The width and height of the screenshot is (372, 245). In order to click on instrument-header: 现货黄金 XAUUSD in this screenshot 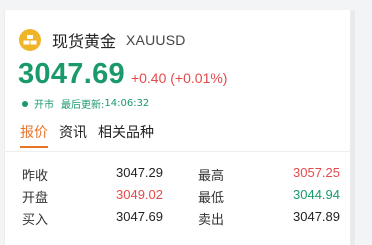, I will do `click(102, 40)`.